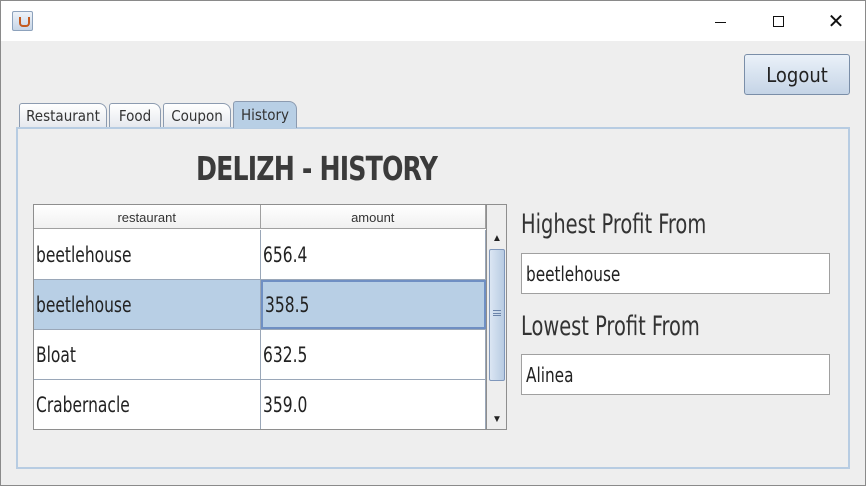 This screenshot has height=486, width=866. I want to click on table-cell-restaurant: Crabernacle, so click(147, 404).